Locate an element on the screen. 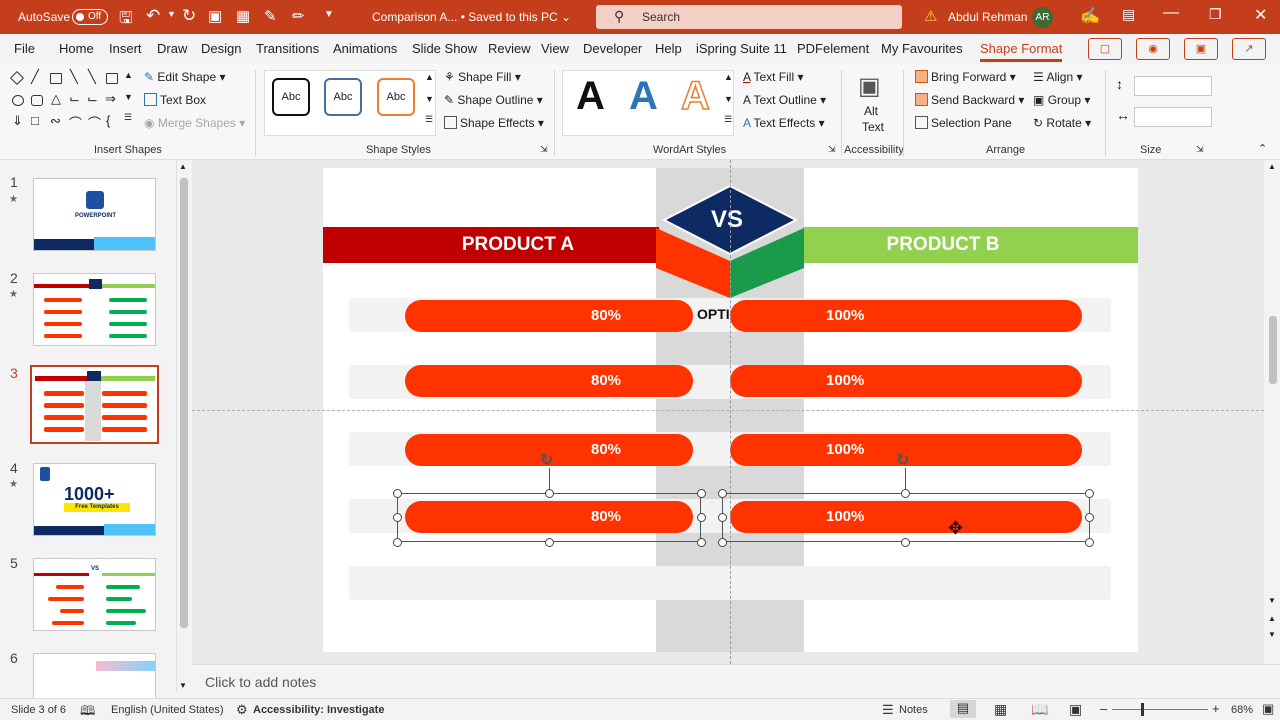 The width and height of the screenshot is (1280, 720). wordart-black: A is located at coordinates (590, 96).